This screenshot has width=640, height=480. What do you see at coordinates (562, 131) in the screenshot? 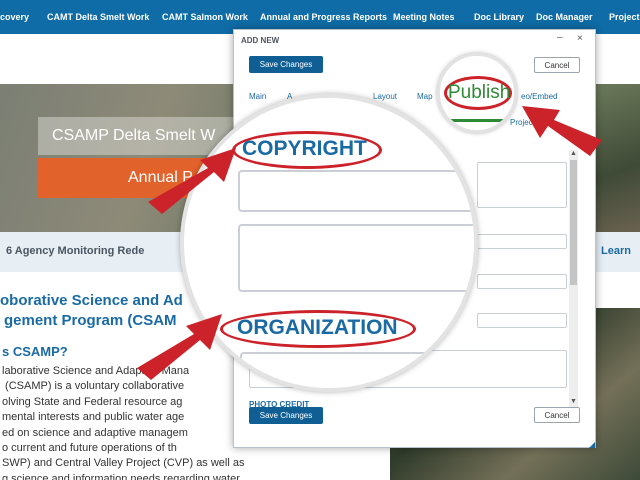
I see `arrow-to-publish-icon` at bounding box center [562, 131].